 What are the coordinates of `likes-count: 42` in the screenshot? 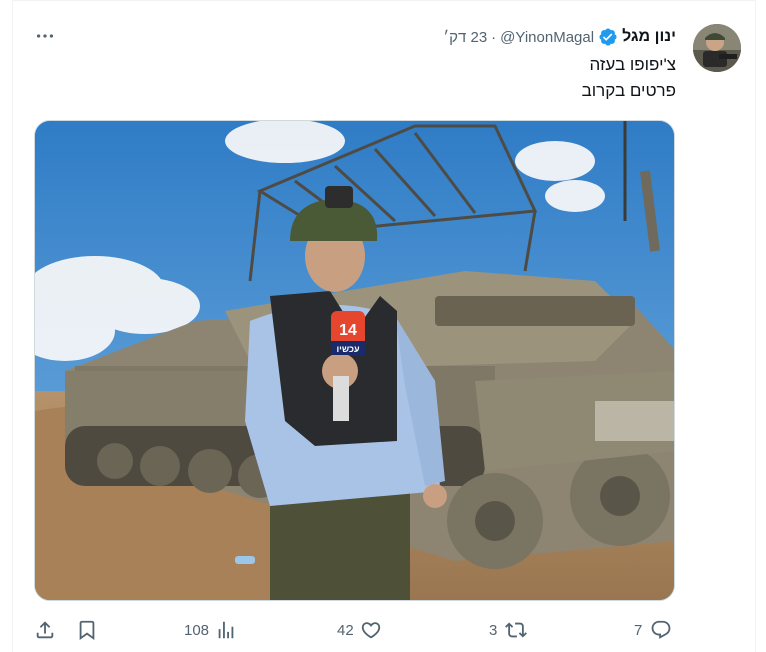 It's located at (345, 630).